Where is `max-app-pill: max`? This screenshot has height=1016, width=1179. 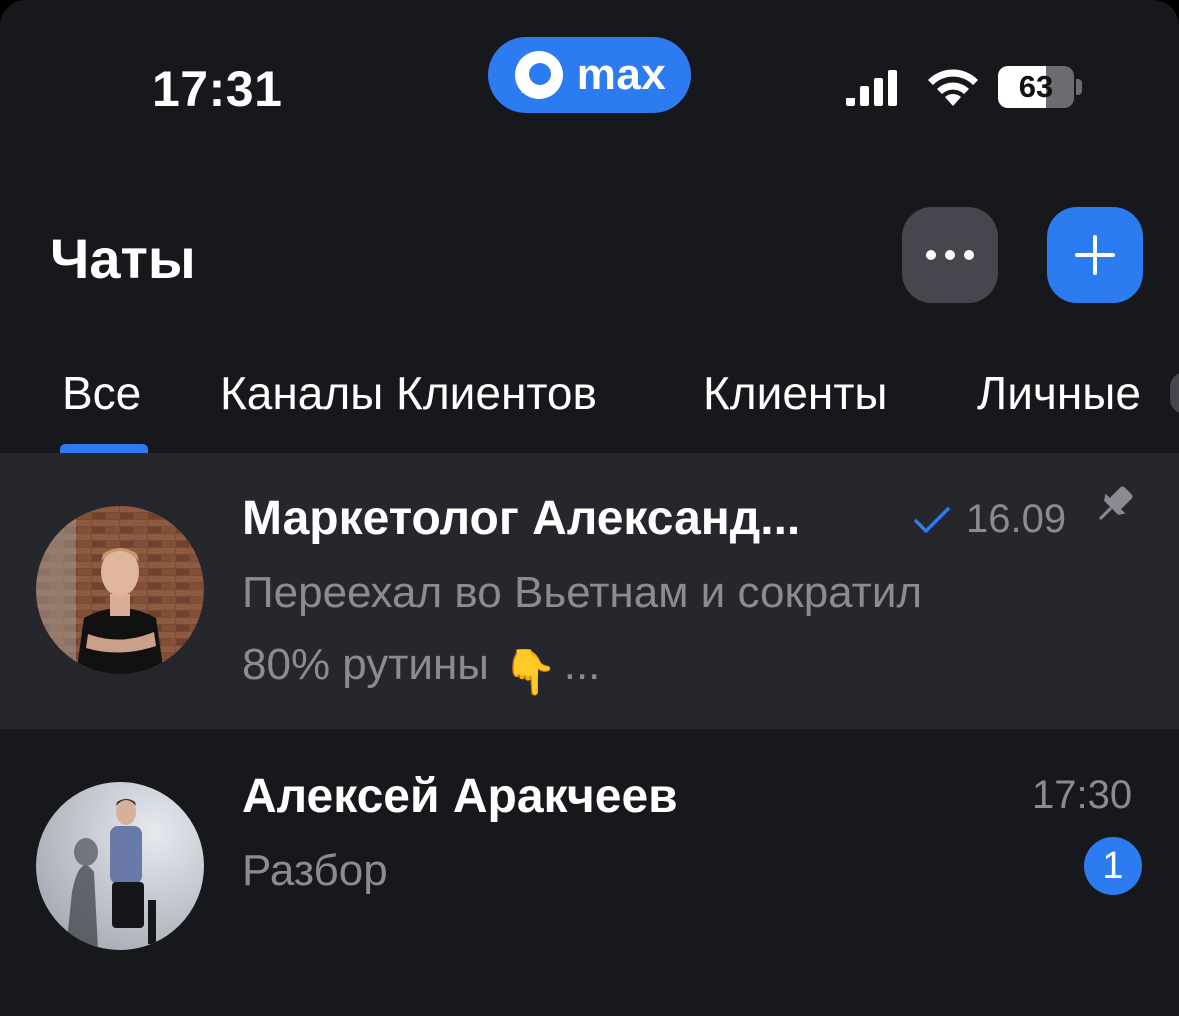
max-app-pill: max is located at coordinates (589, 75).